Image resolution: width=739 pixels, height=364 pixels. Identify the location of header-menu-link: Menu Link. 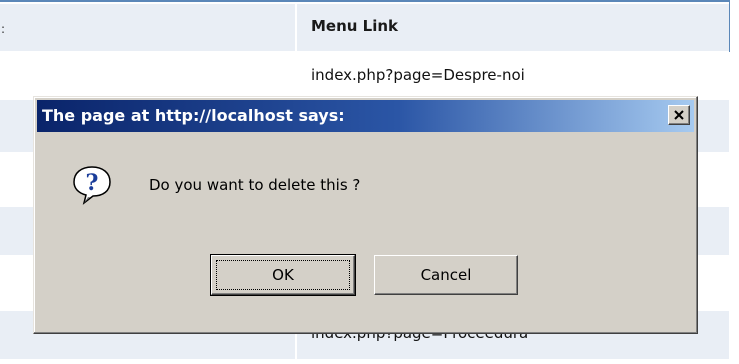
(355, 26).